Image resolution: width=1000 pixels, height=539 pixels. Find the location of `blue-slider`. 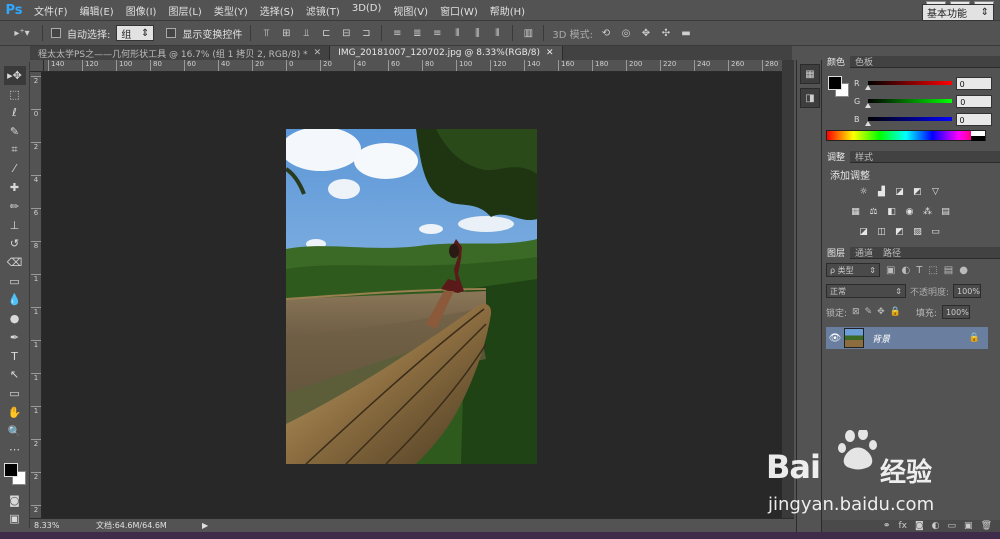

blue-slider is located at coordinates (908, 121).